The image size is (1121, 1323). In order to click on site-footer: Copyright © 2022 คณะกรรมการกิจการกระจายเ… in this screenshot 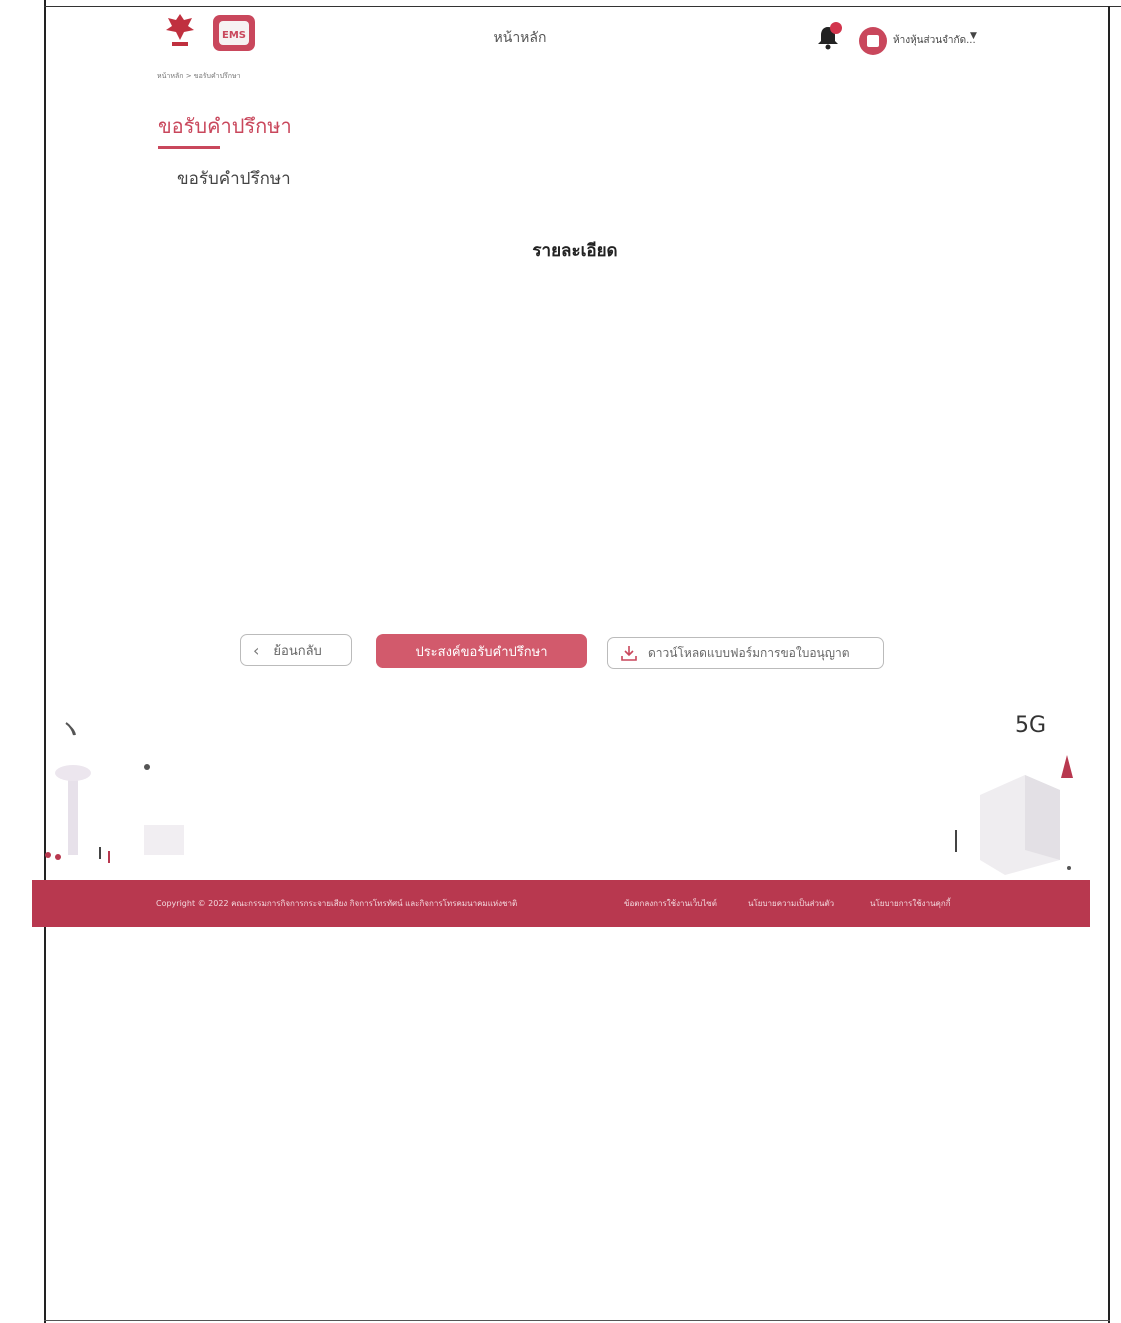, I will do `click(561, 903)`.